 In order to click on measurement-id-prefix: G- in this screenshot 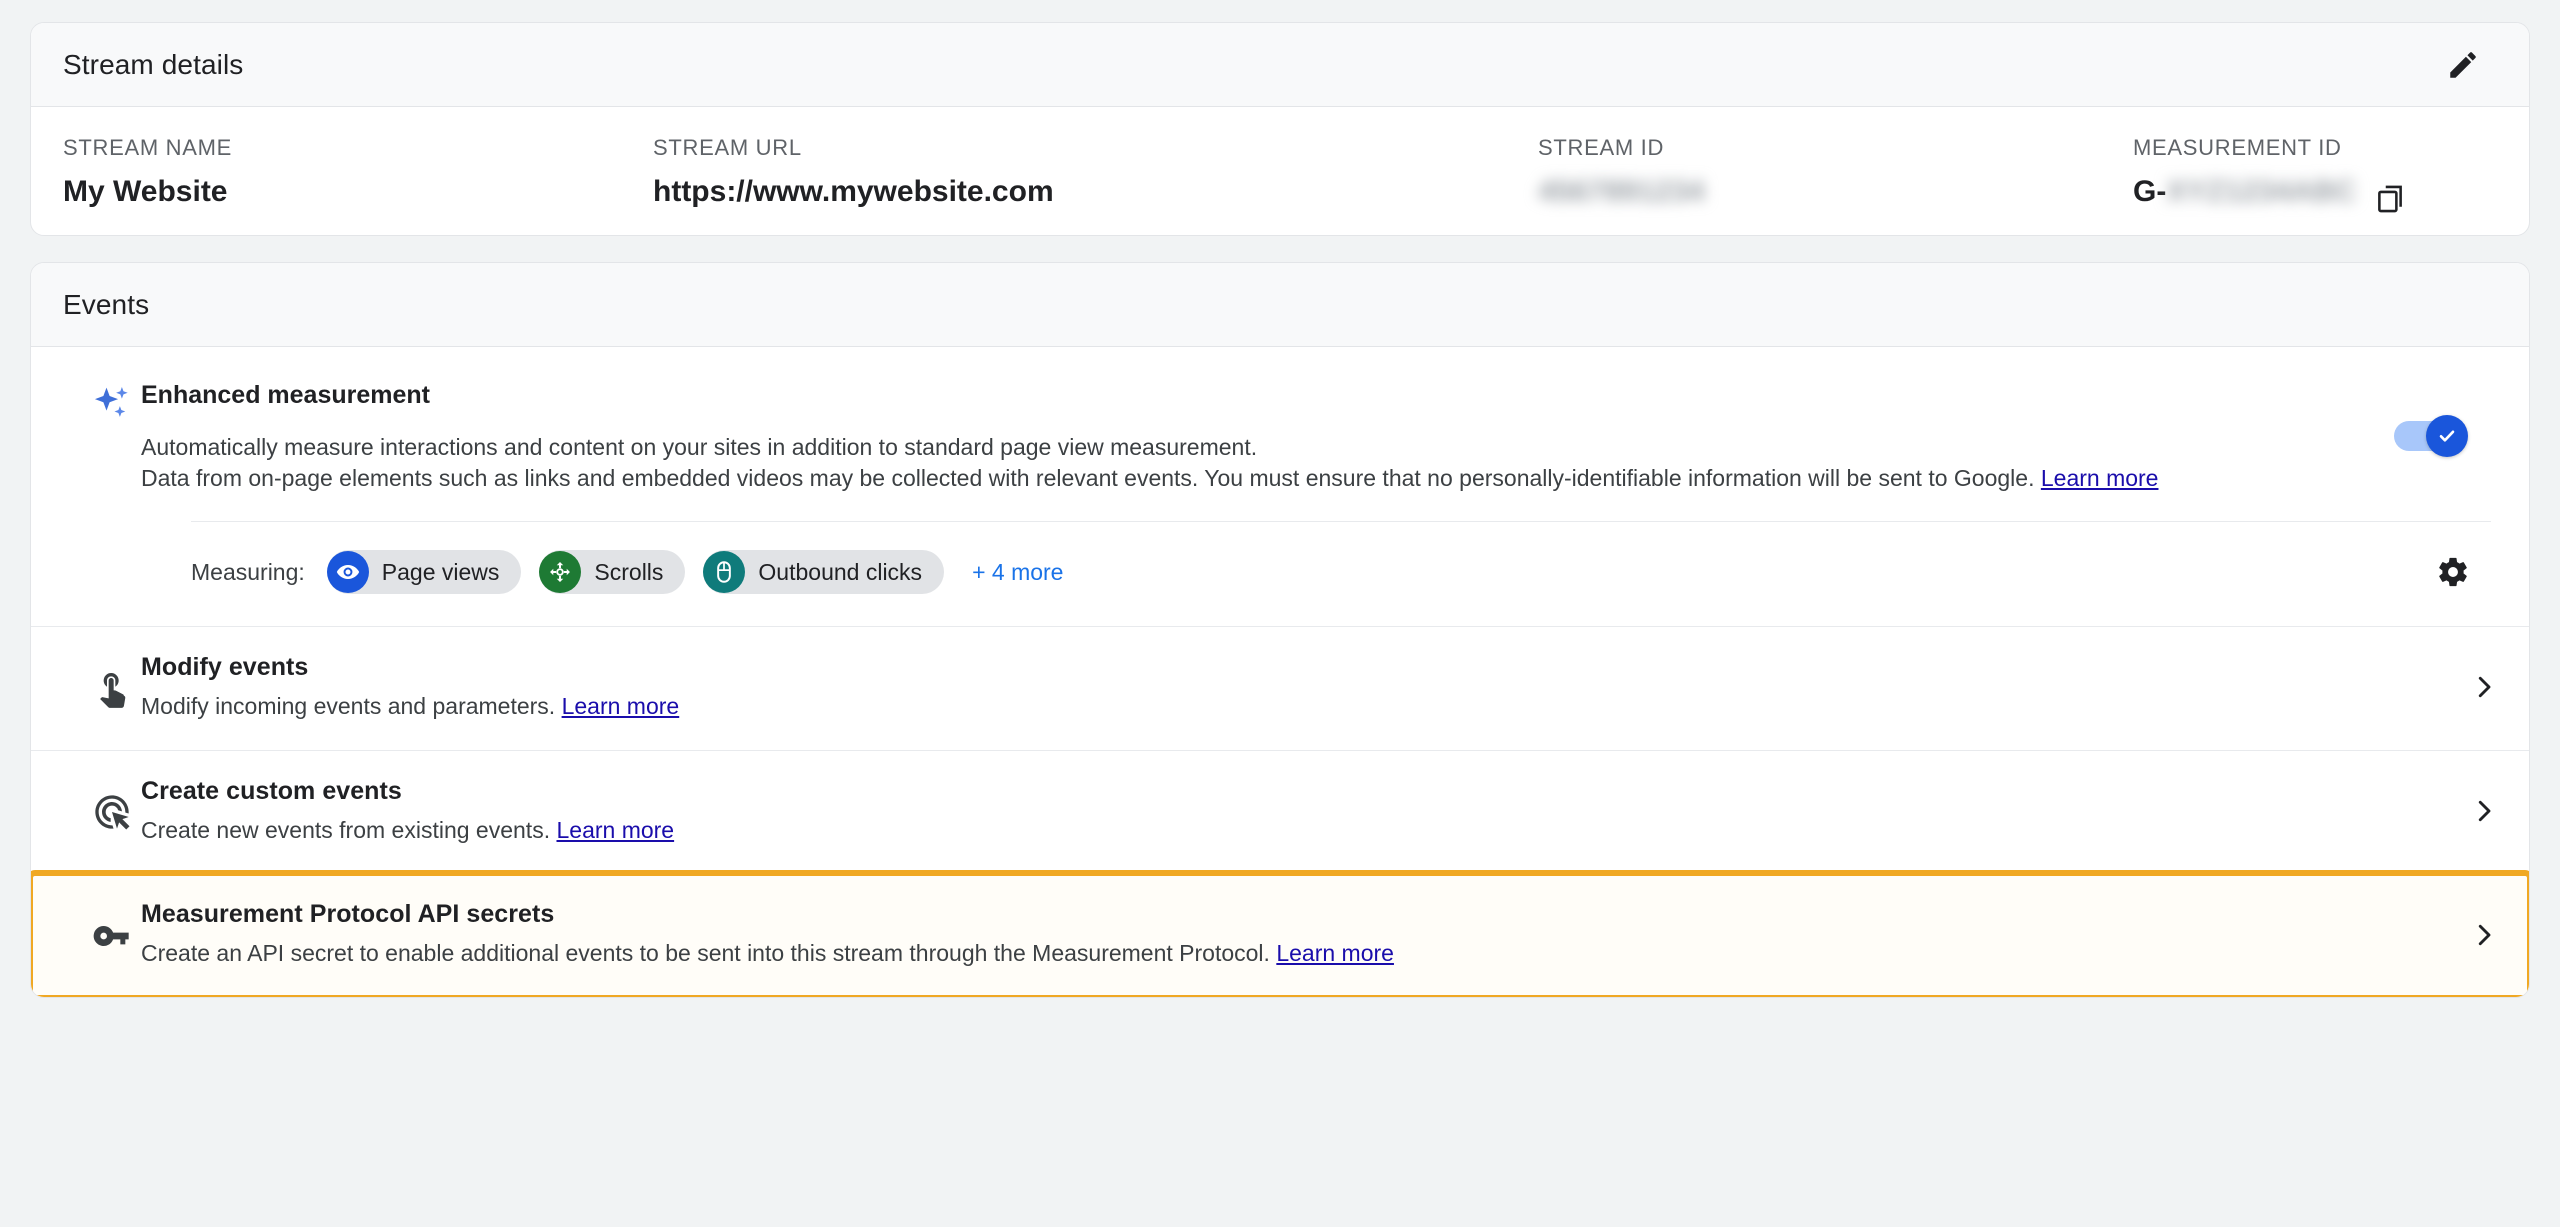, I will do `click(2150, 191)`.